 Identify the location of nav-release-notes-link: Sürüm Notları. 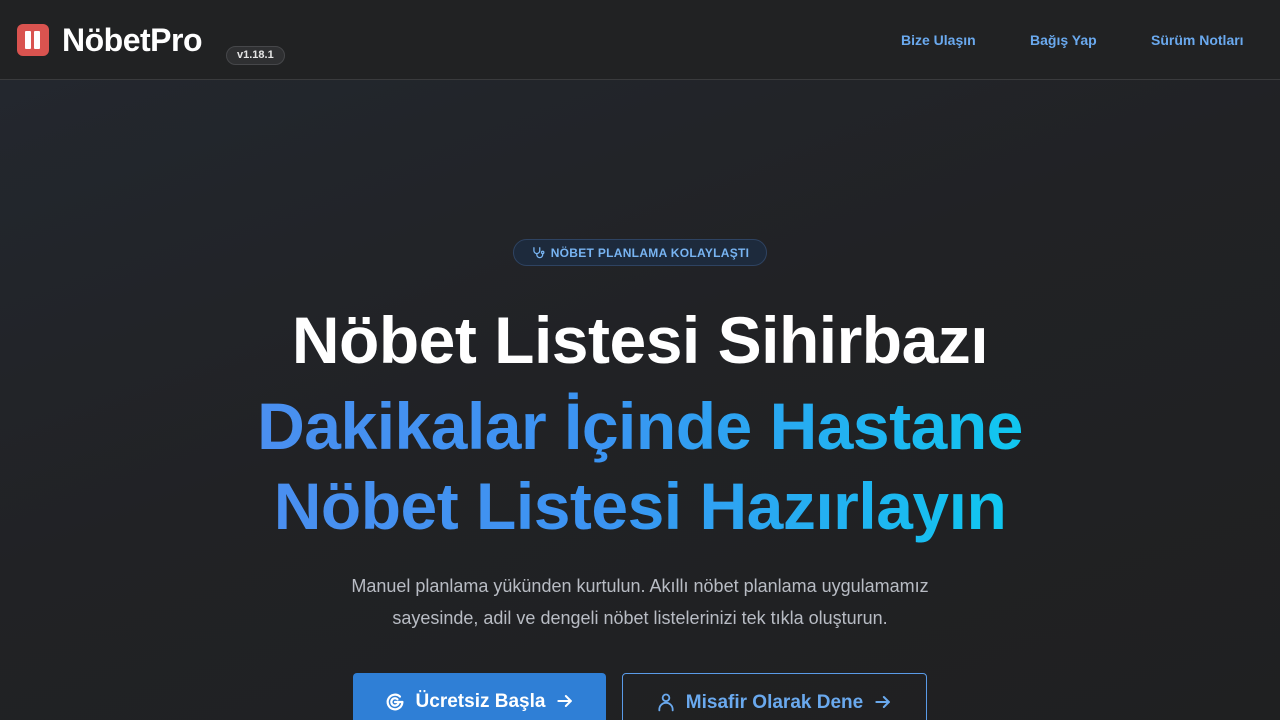
(1197, 40).